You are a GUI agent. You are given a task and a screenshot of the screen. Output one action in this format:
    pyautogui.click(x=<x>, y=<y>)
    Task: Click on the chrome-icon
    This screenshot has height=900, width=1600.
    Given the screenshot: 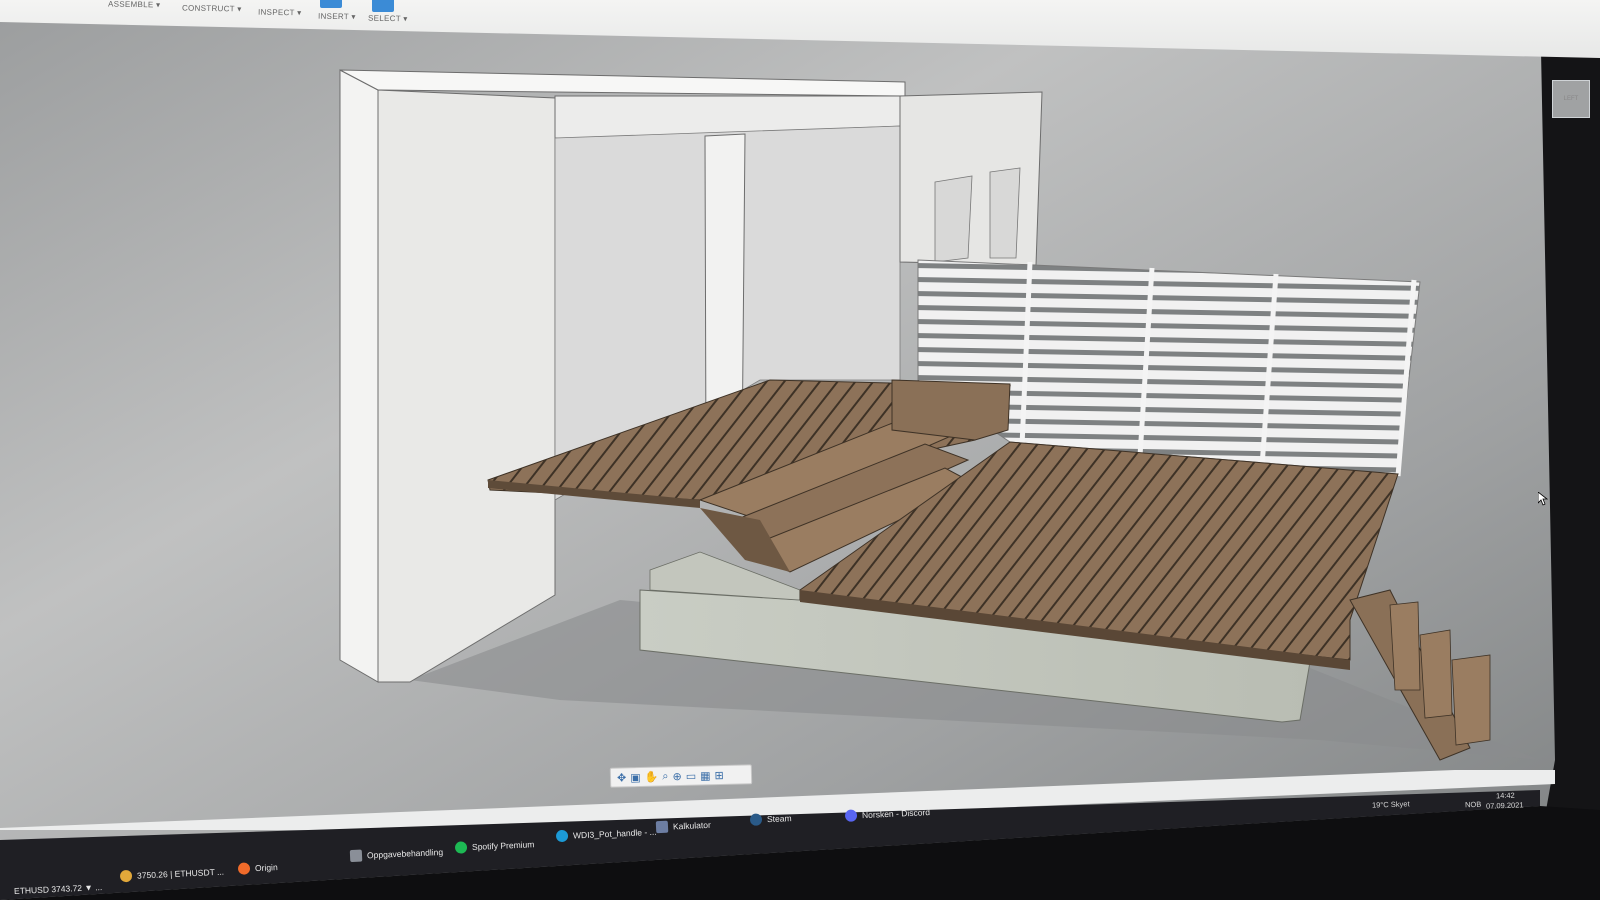 What is the action you would take?
    pyautogui.click(x=126, y=876)
    